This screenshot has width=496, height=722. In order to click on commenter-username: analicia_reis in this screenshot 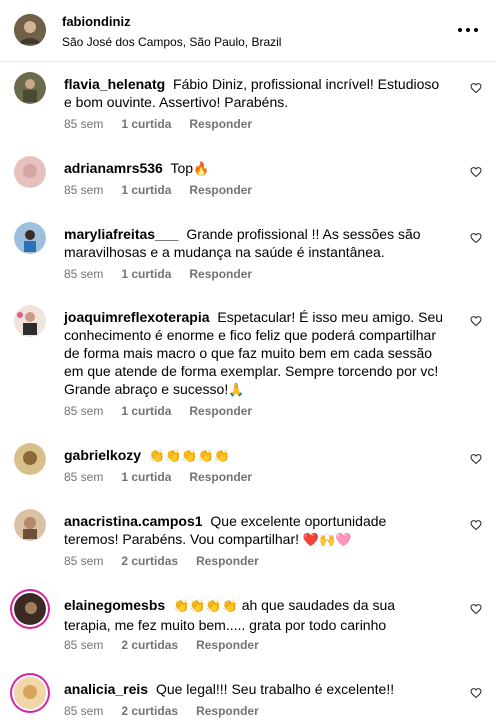, I will do `click(106, 689)`.